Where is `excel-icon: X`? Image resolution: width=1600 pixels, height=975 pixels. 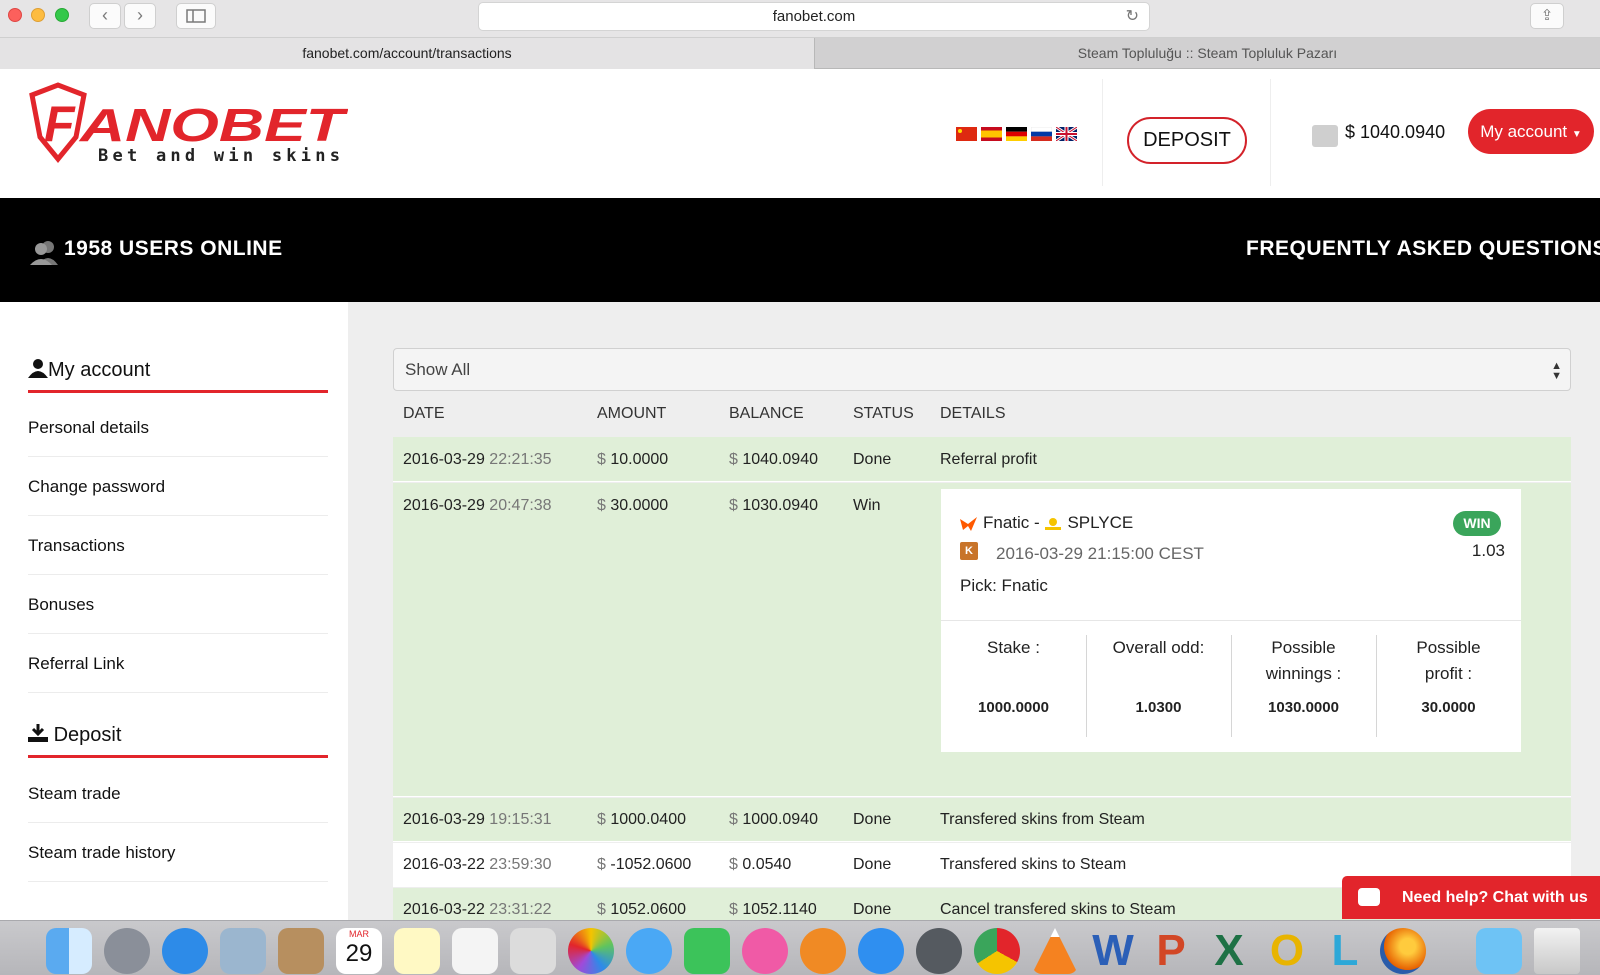
excel-icon: X is located at coordinates (1229, 951).